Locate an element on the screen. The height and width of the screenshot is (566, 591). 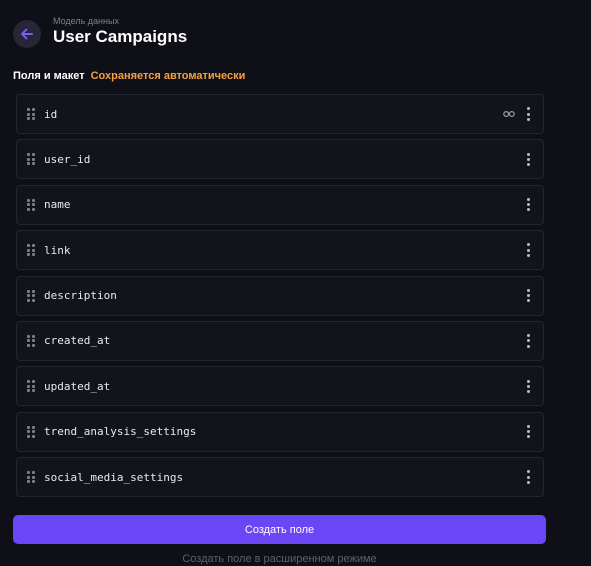
section-header: Поля и макет Сохраняется автоматически is located at coordinates (129, 76).